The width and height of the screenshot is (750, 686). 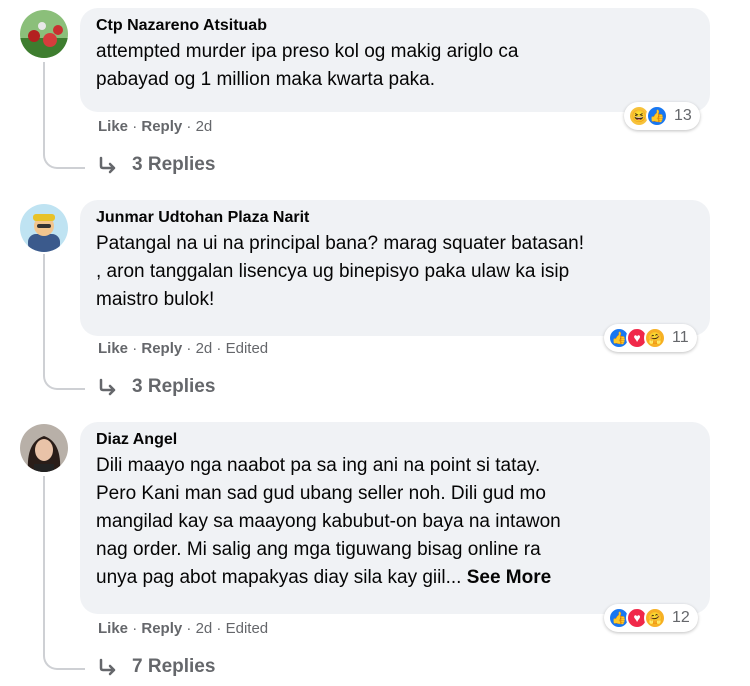 What do you see at coordinates (396, 26) in the screenshot?
I see `comment-author: Ctp Nazareno Atsituab` at bounding box center [396, 26].